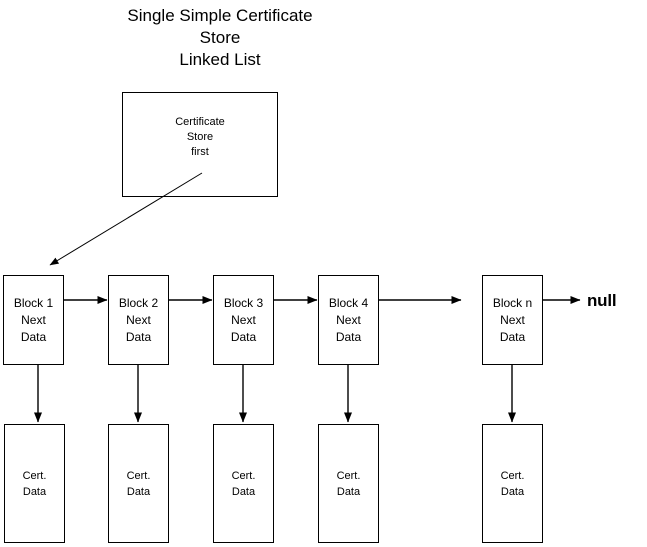 Image resolution: width=647 pixels, height=547 pixels. I want to click on block-node-3-label: Block 3 Next Data, so click(243, 319).